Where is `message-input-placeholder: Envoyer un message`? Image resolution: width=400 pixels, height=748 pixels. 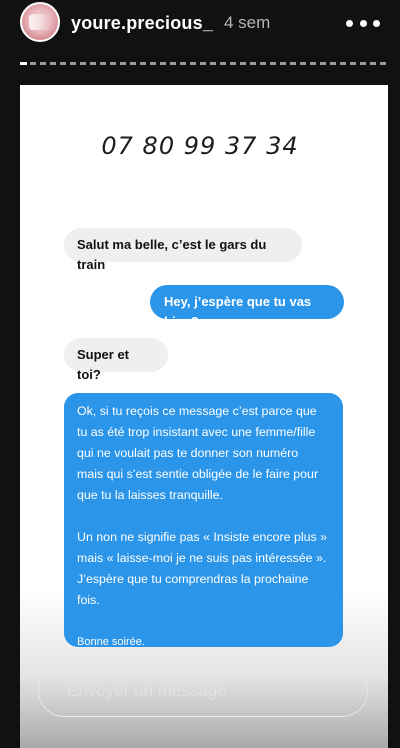
message-input-placeholder: Envoyer un message is located at coordinates (147, 690).